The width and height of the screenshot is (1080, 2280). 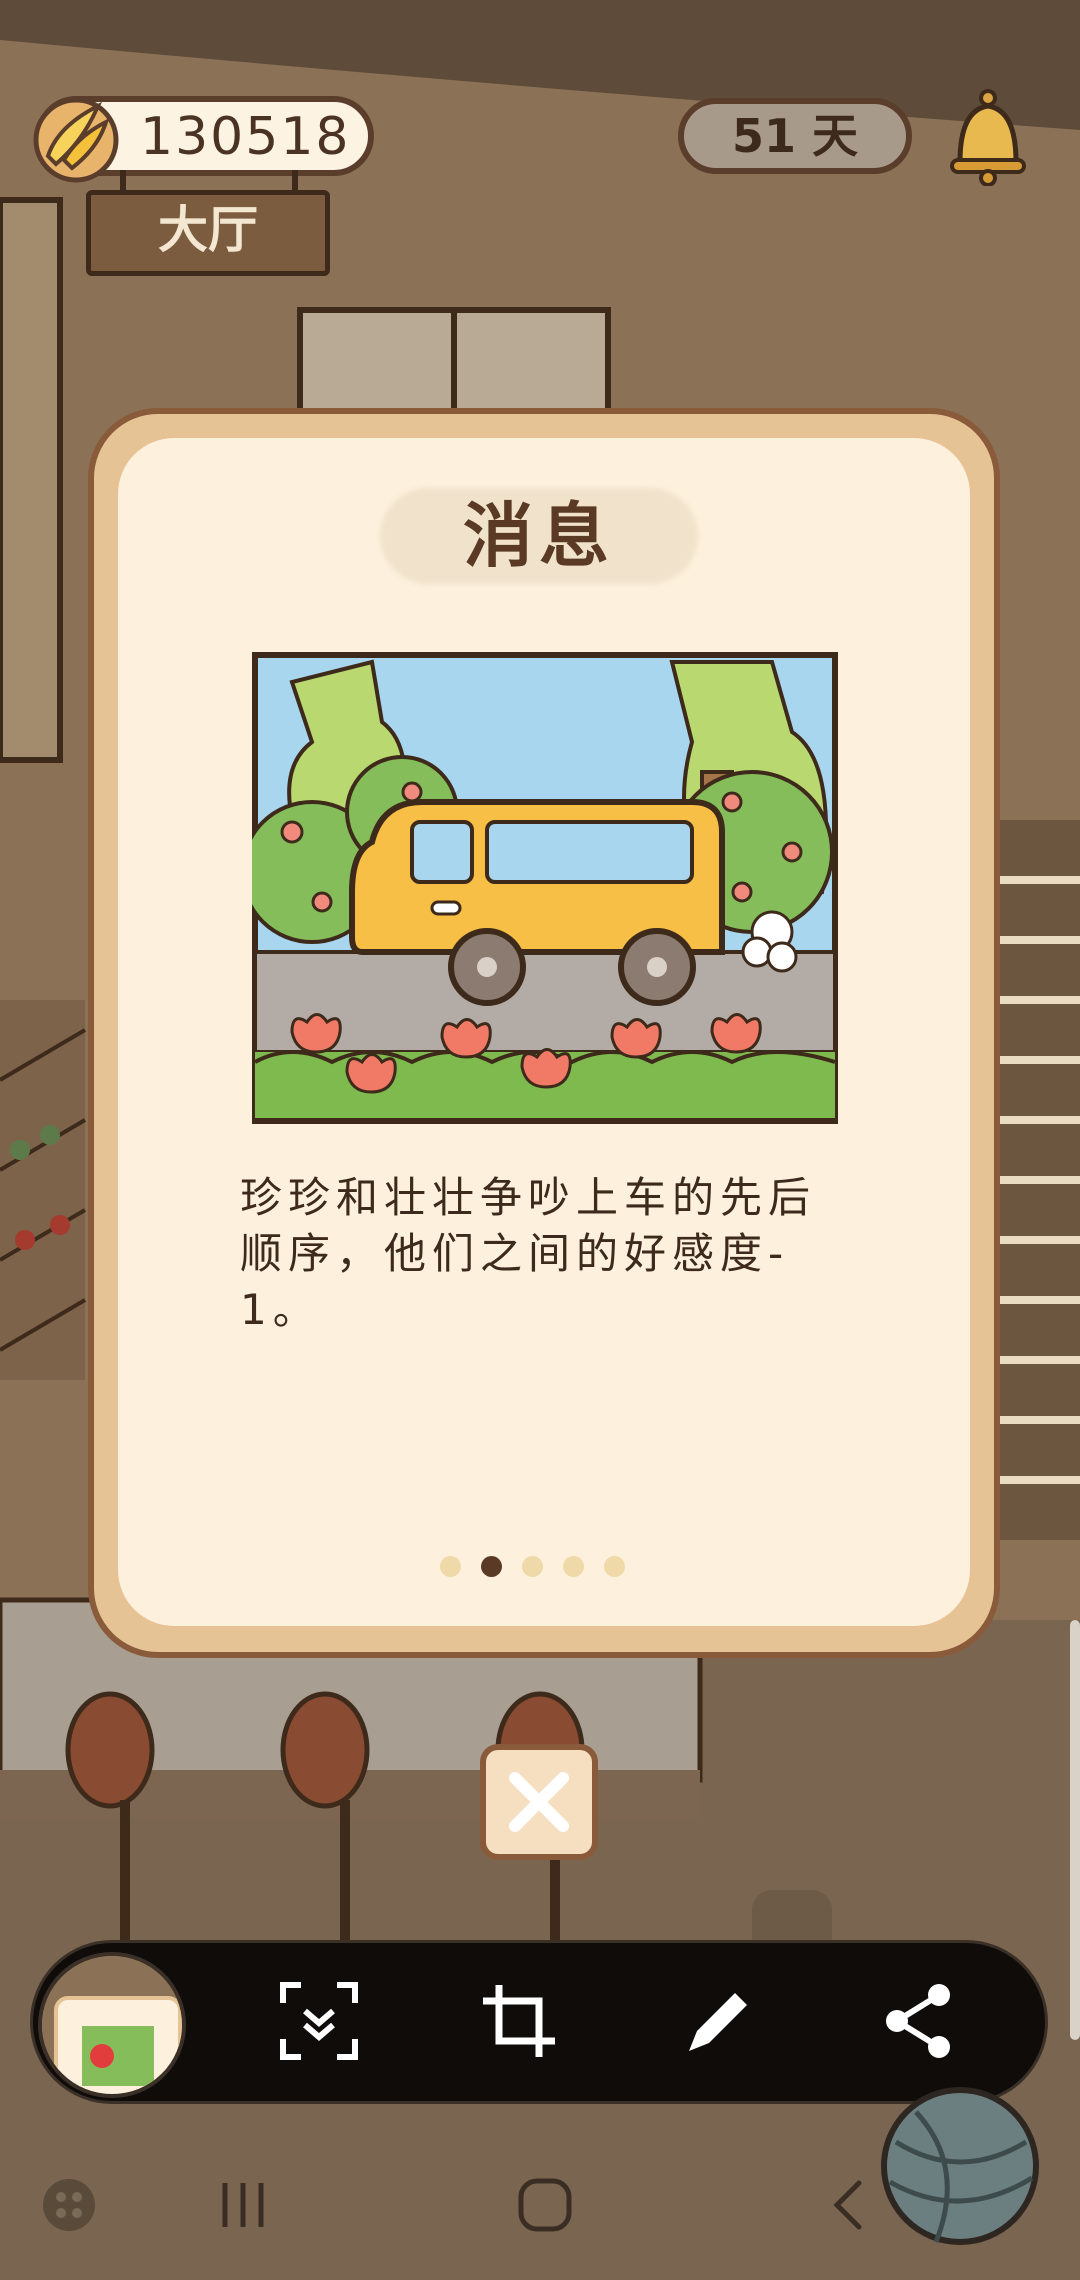 What do you see at coordinates (112, 2025) in the screenshot?
I see `screenshot-thumbnail` at bounding box center [112, 2025].